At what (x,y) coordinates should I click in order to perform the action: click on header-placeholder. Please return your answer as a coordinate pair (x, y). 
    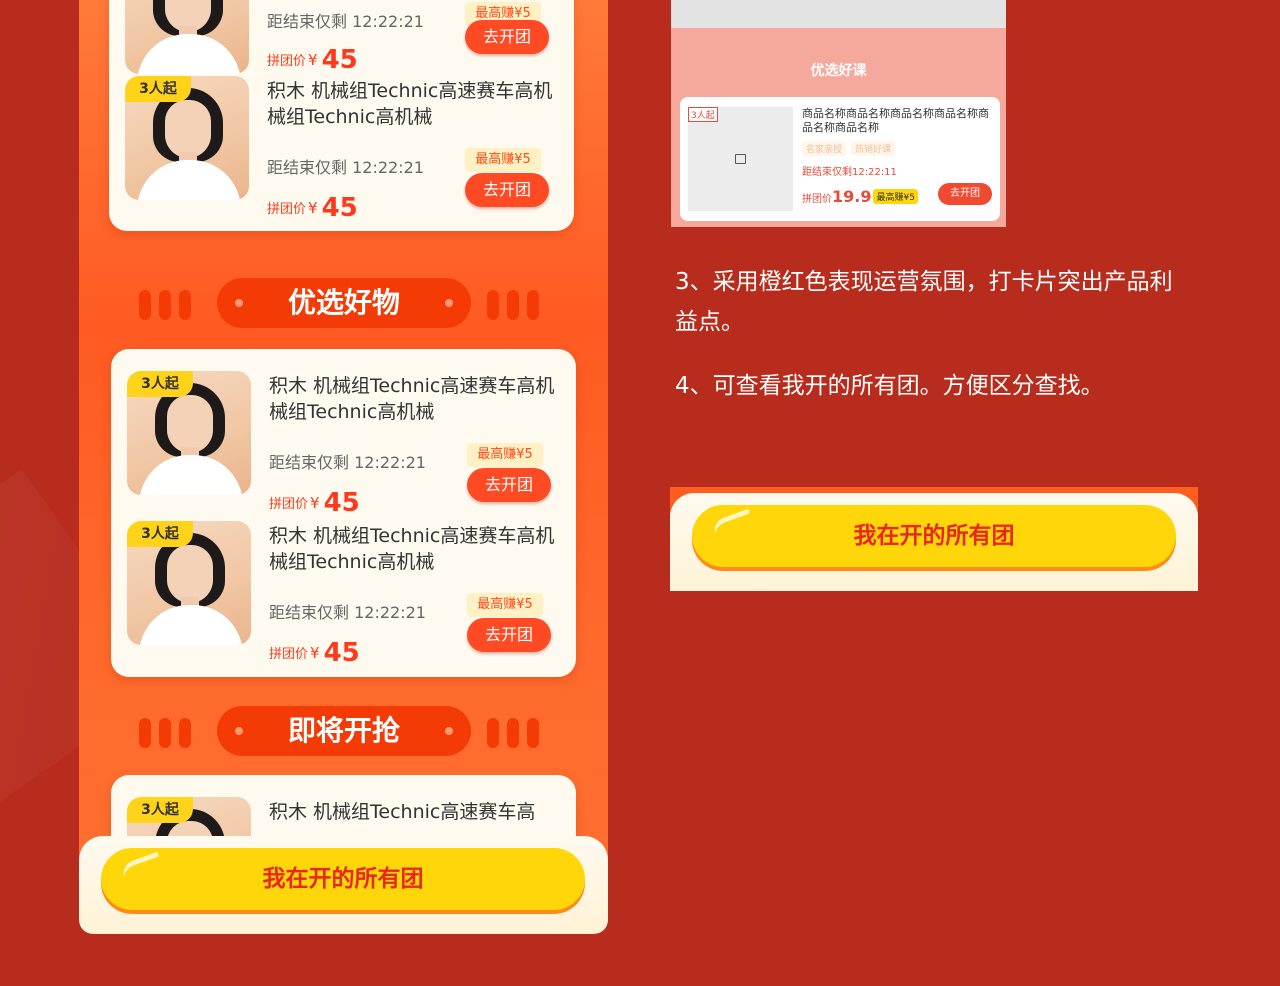
    Looking at the image, I should click on (838, 14).